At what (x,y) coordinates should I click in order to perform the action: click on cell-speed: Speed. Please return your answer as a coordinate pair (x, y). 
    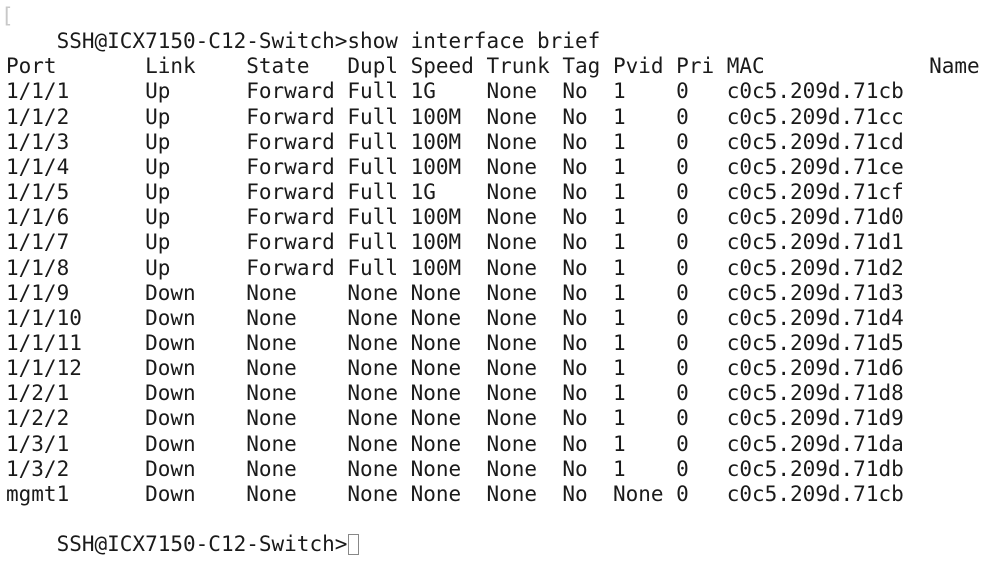
    Looking at the image, I should click on (442, 66).